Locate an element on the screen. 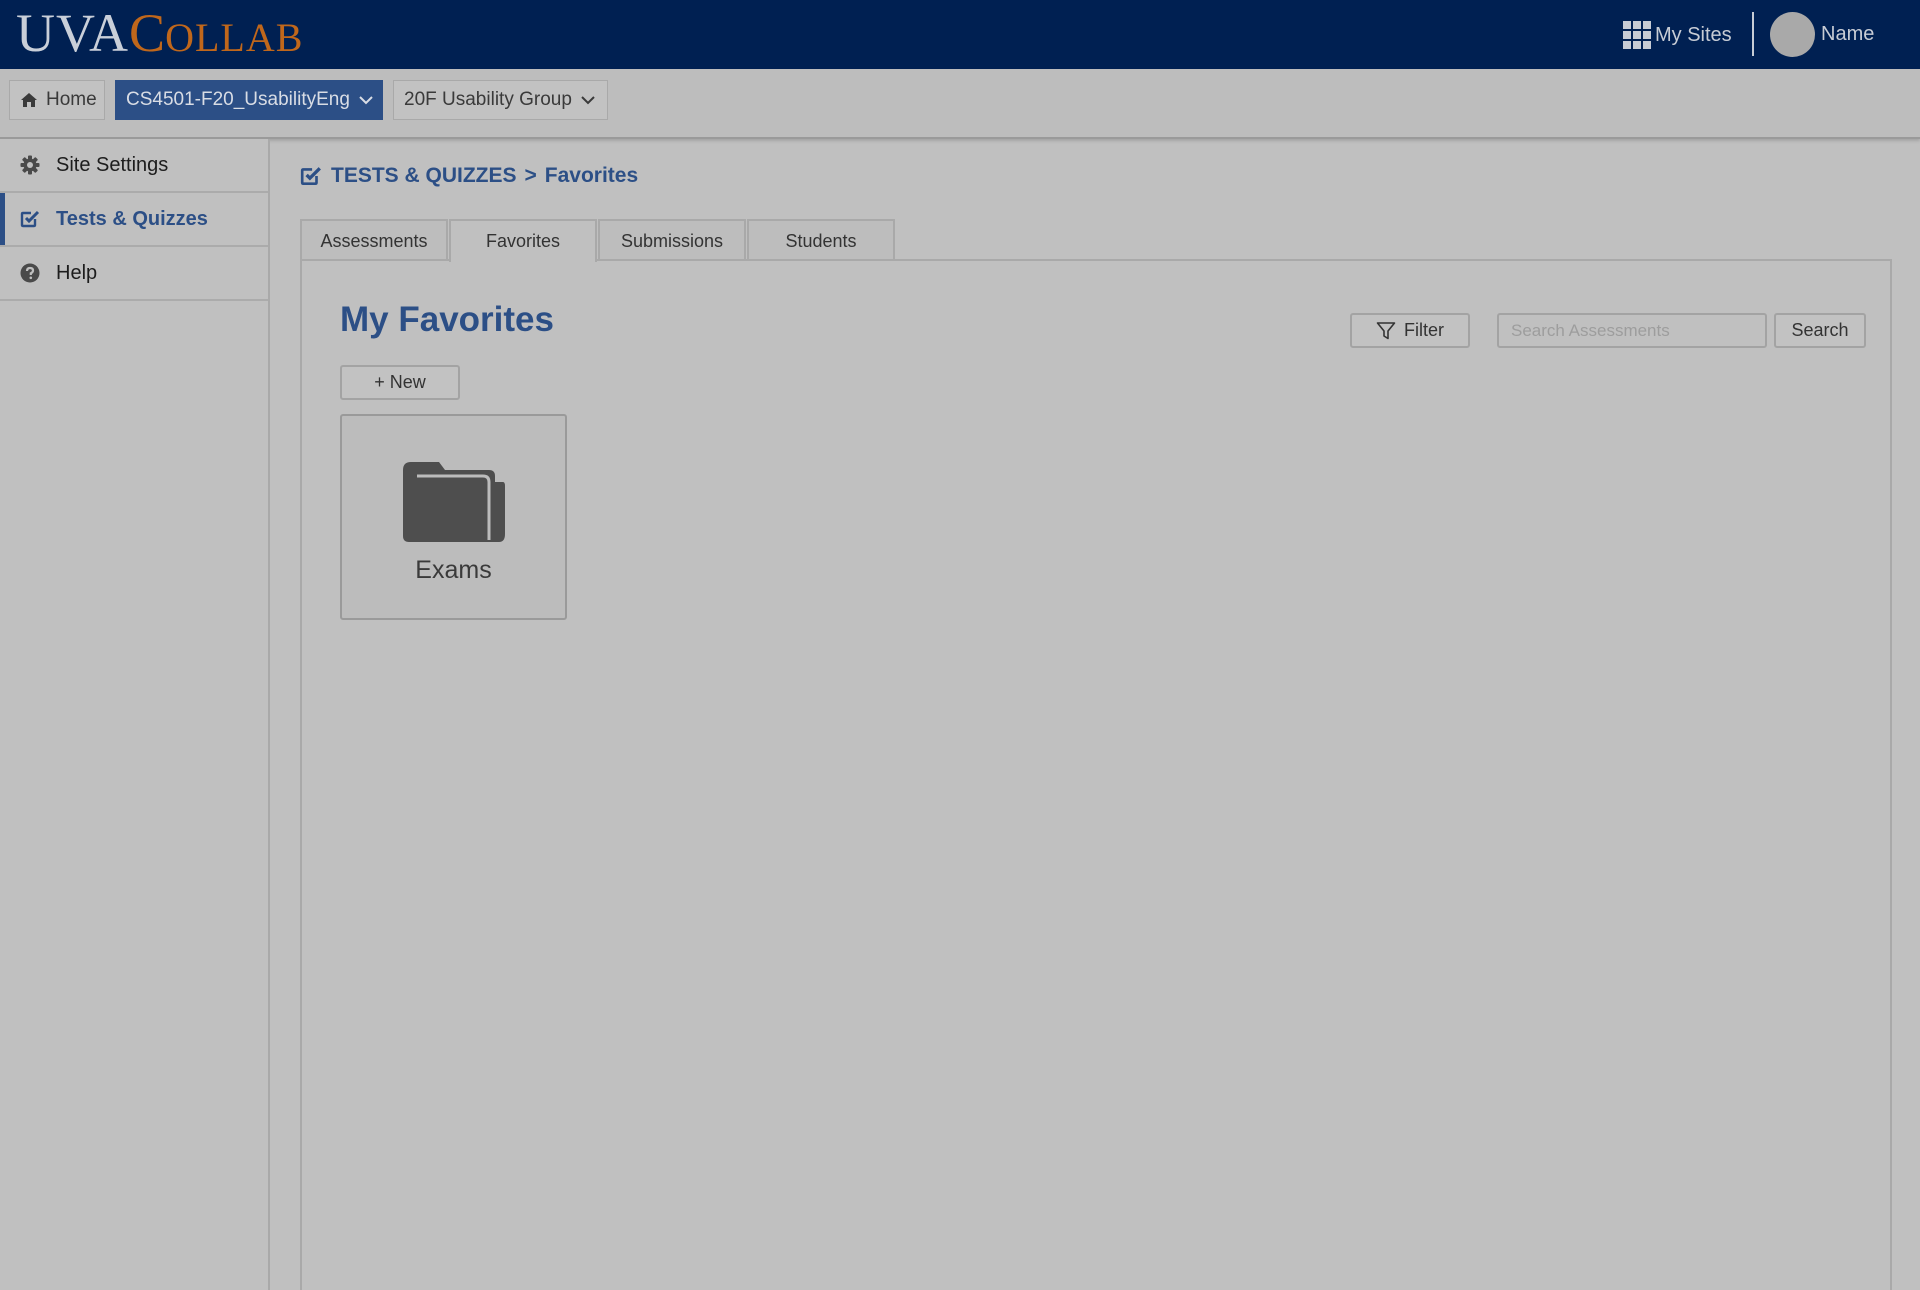 This screenshot has height=1290, width=1920. filter-label: Filter is located at coordinates (1424, 330).